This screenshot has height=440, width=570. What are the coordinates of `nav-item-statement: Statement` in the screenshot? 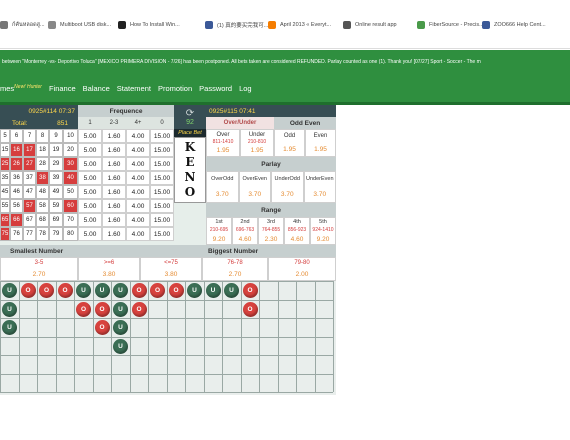 It's located at (134, 88).